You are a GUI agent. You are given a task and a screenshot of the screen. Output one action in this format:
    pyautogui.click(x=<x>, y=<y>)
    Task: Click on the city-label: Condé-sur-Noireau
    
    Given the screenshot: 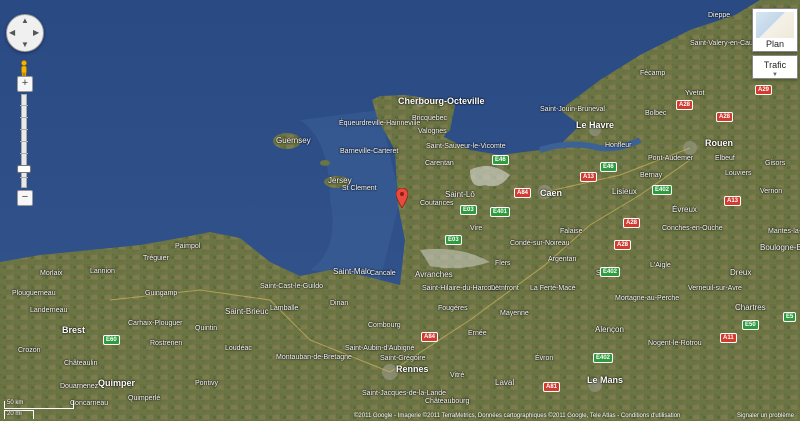 What is the action you would take?
    pyautogui.click(x=540, y=243)
    